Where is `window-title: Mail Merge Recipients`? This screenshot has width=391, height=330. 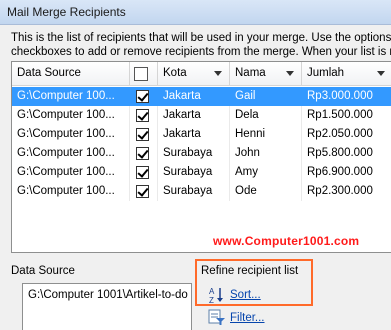 window-title: Mail Merge Recipients is located at coordinates (66, 12).